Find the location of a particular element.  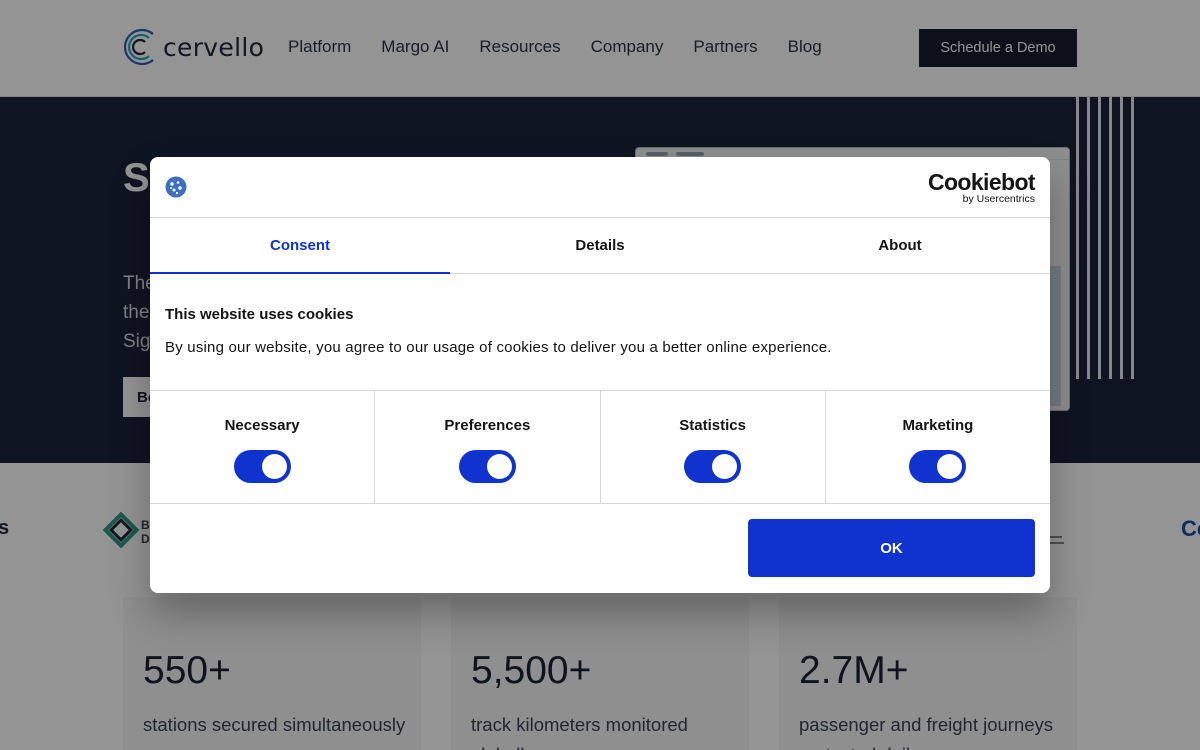

cookiebot-wordmark: Cookiebot is located at coordinates (981, 182).